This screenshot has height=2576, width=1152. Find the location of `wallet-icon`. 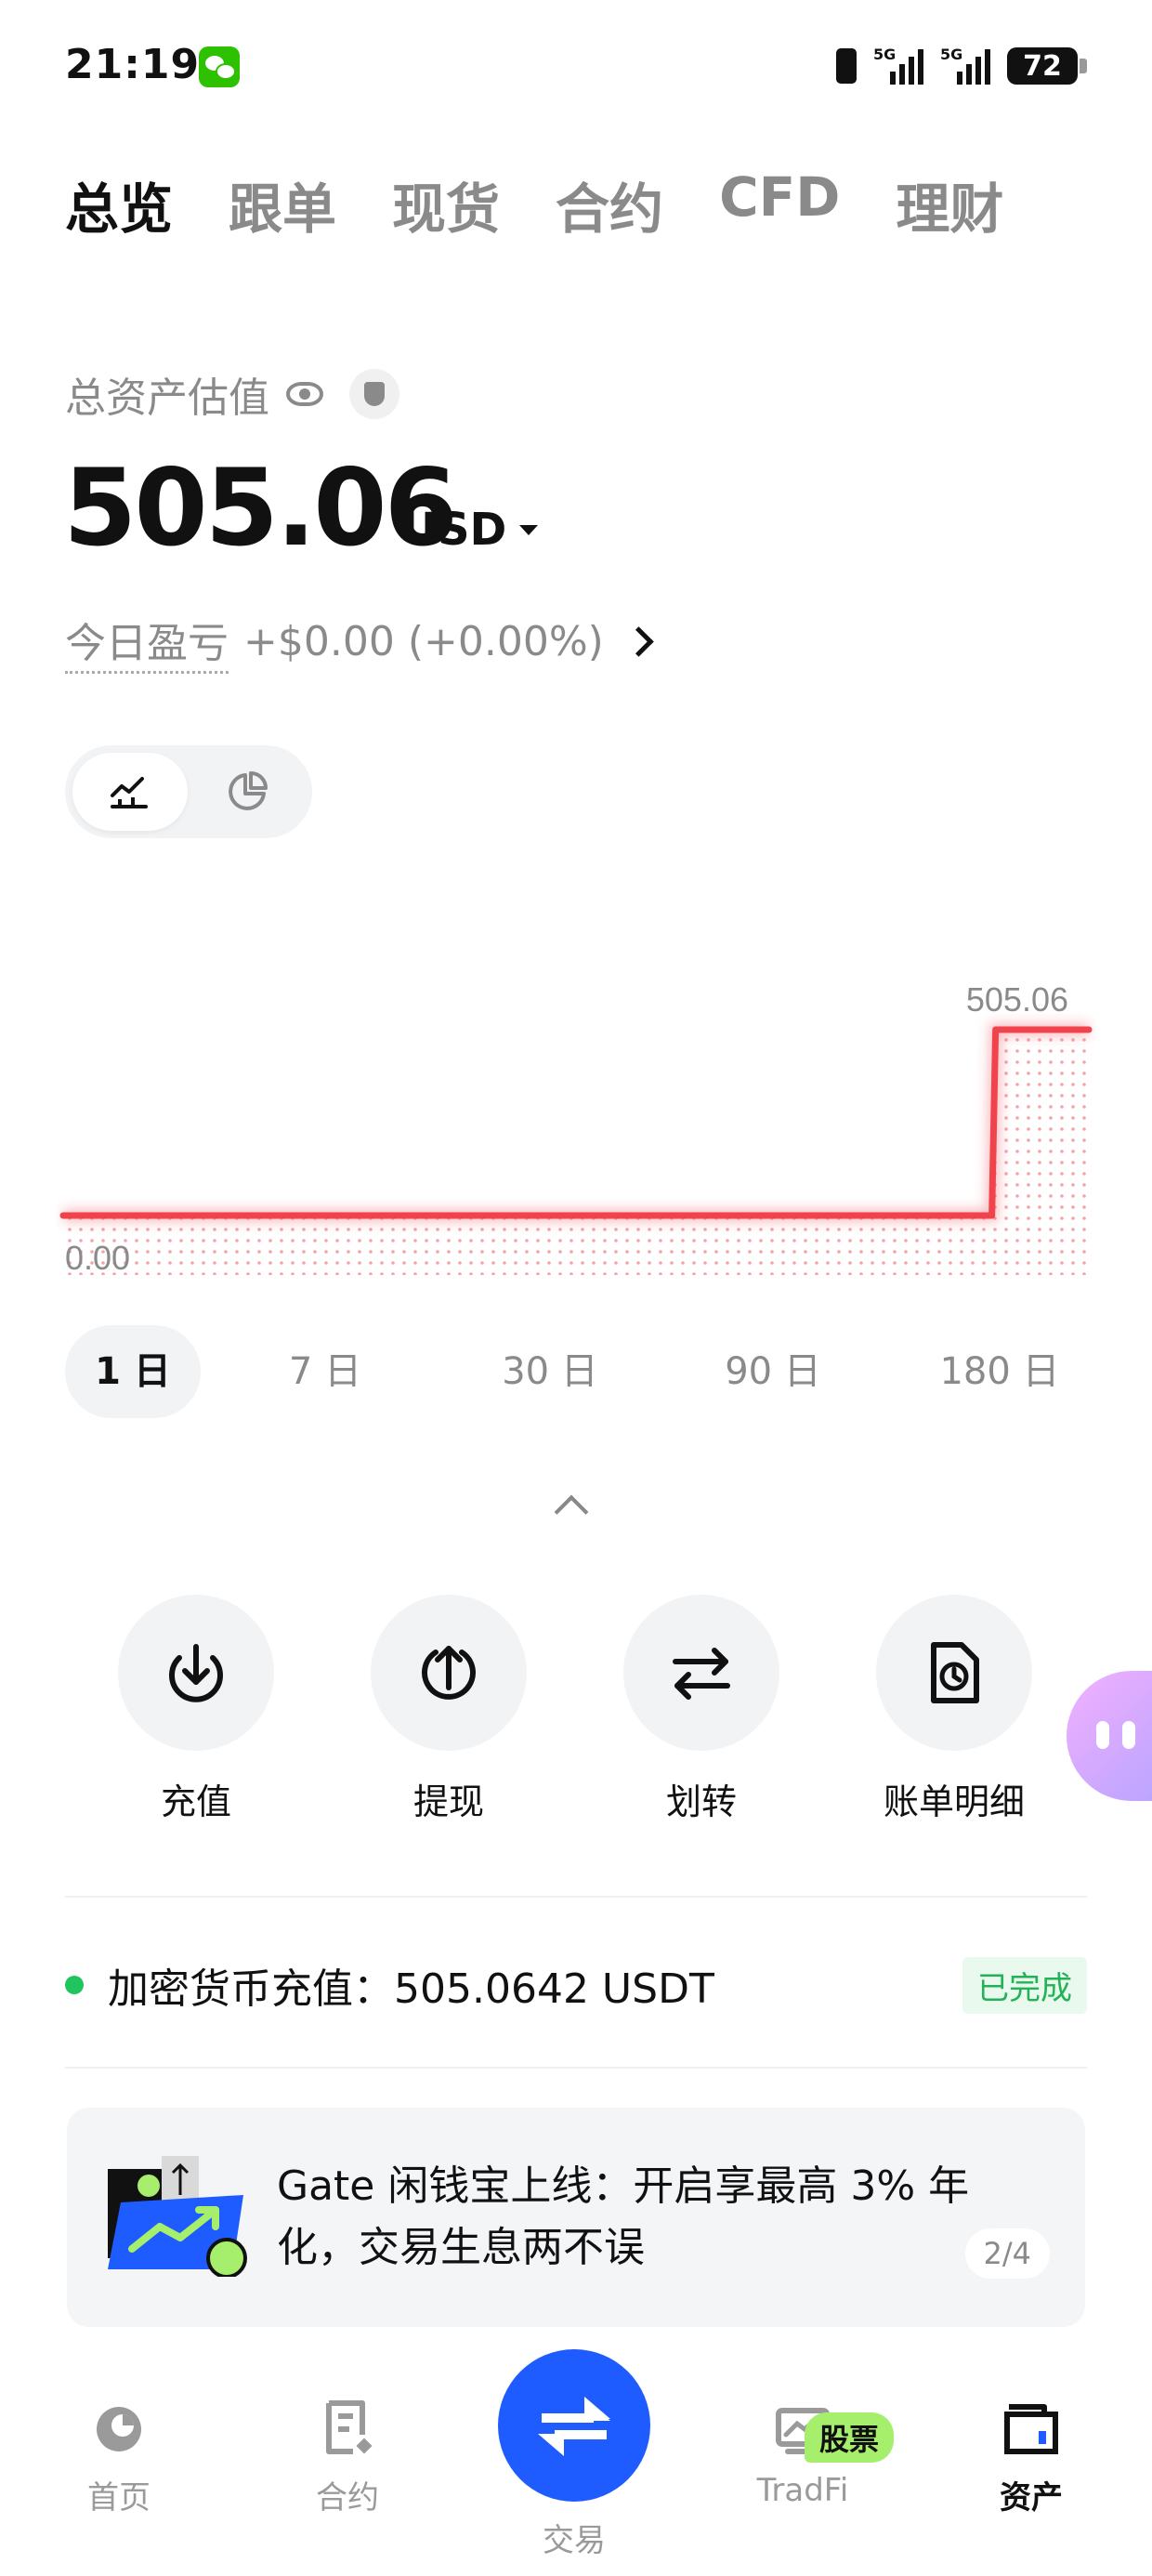

wallet-icon is located at coordinates (1031, 2429).